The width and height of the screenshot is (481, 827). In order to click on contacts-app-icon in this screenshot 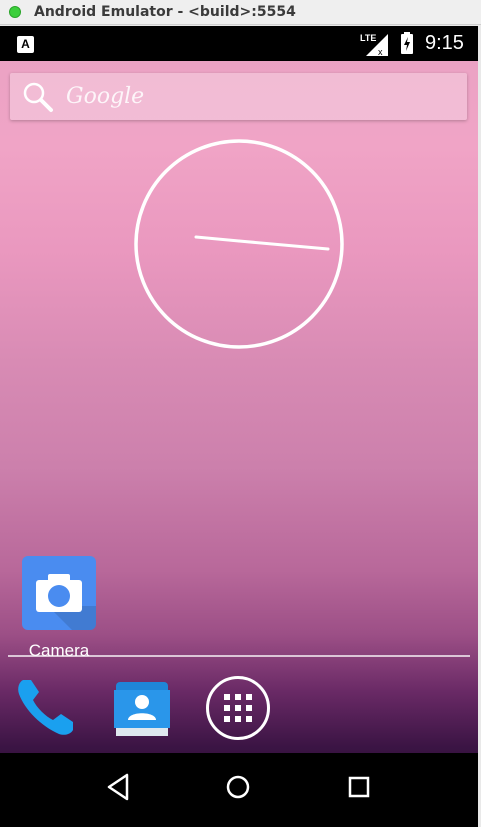, I will do `click(142, 708)`.